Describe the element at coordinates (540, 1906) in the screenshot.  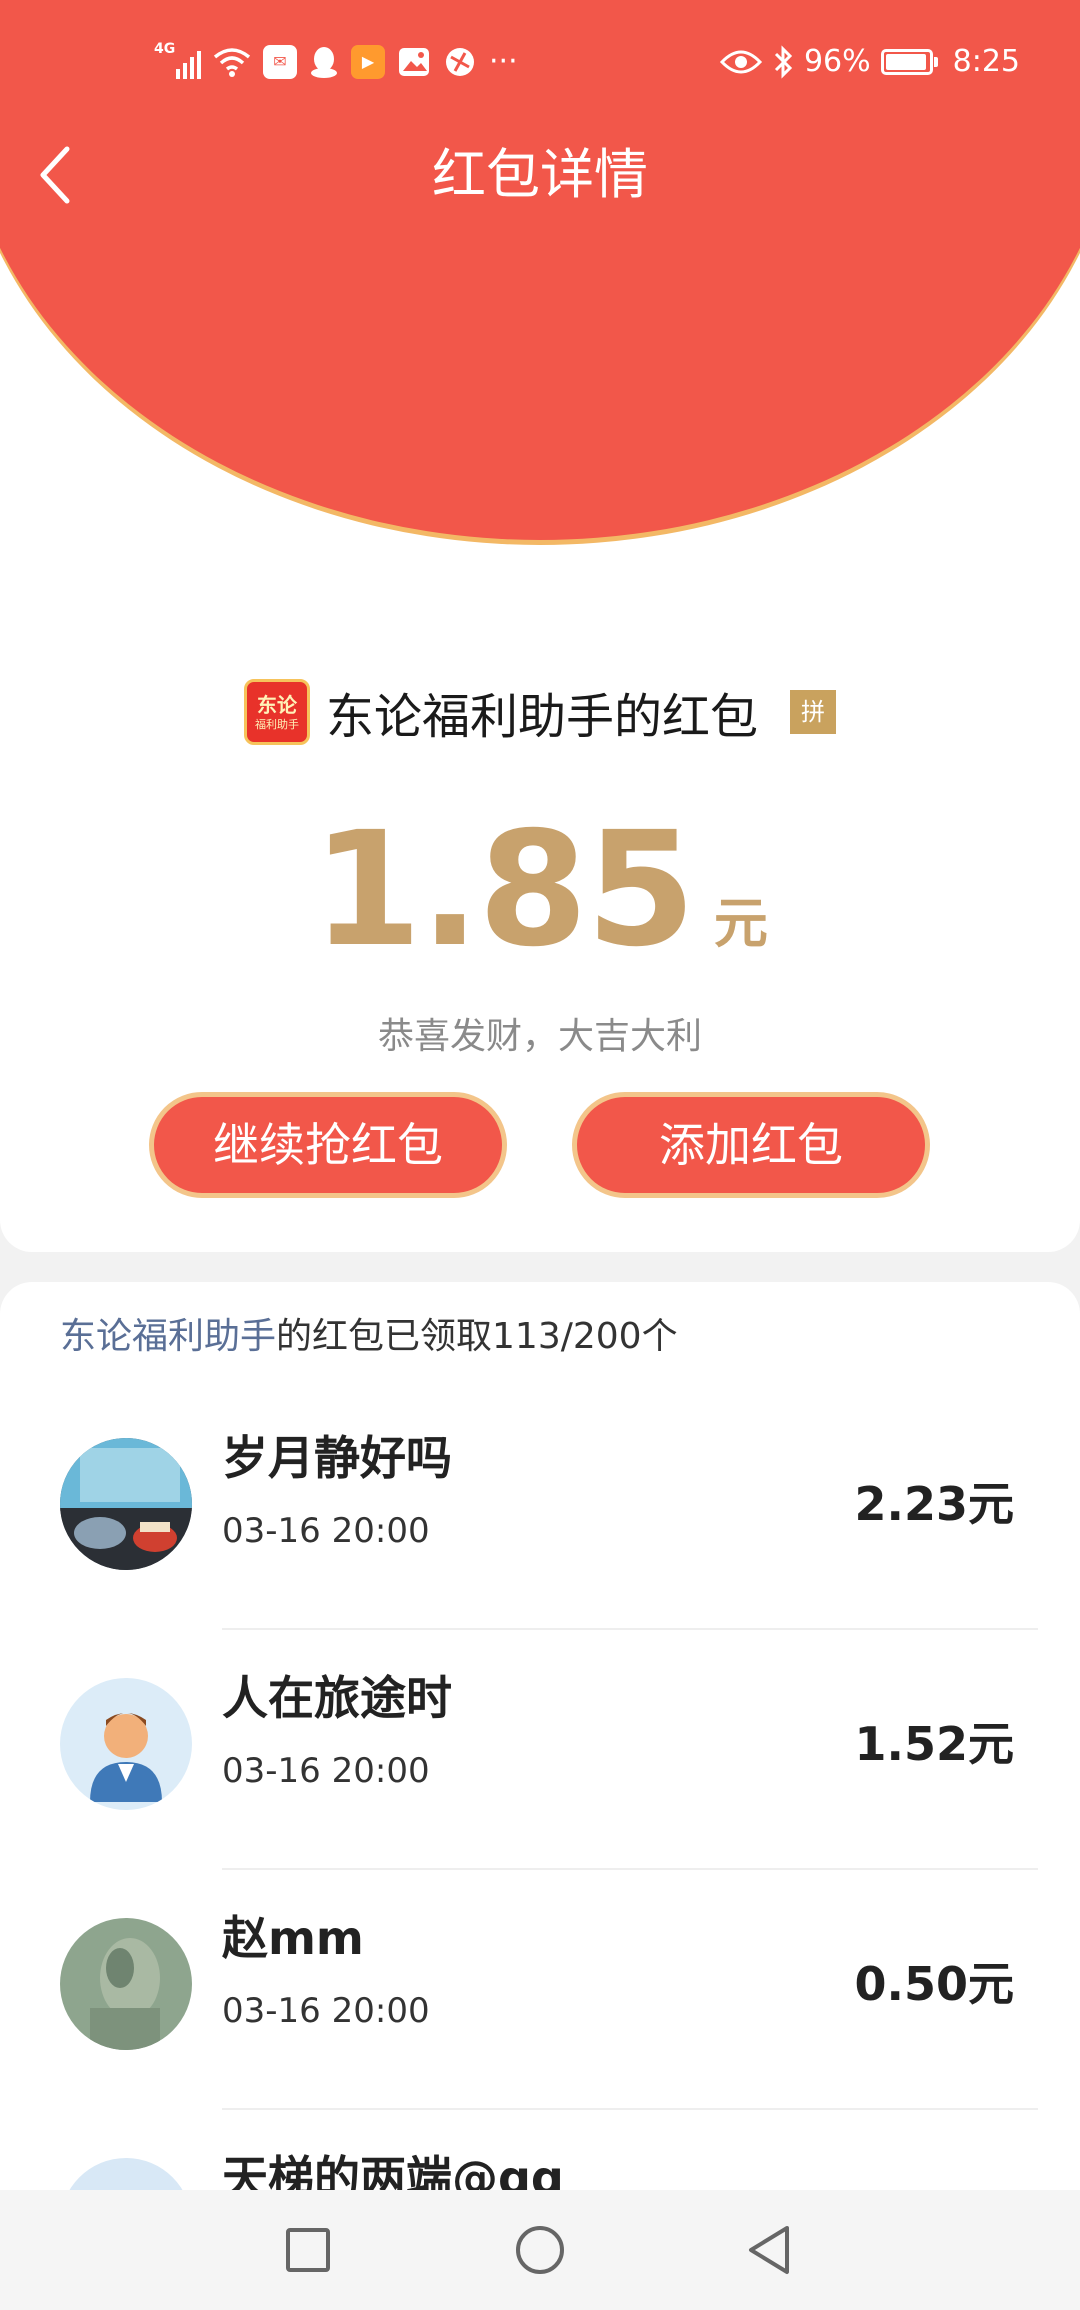
I see `list-item: 赵mm 03-16 20:00 0.50元` at that location.